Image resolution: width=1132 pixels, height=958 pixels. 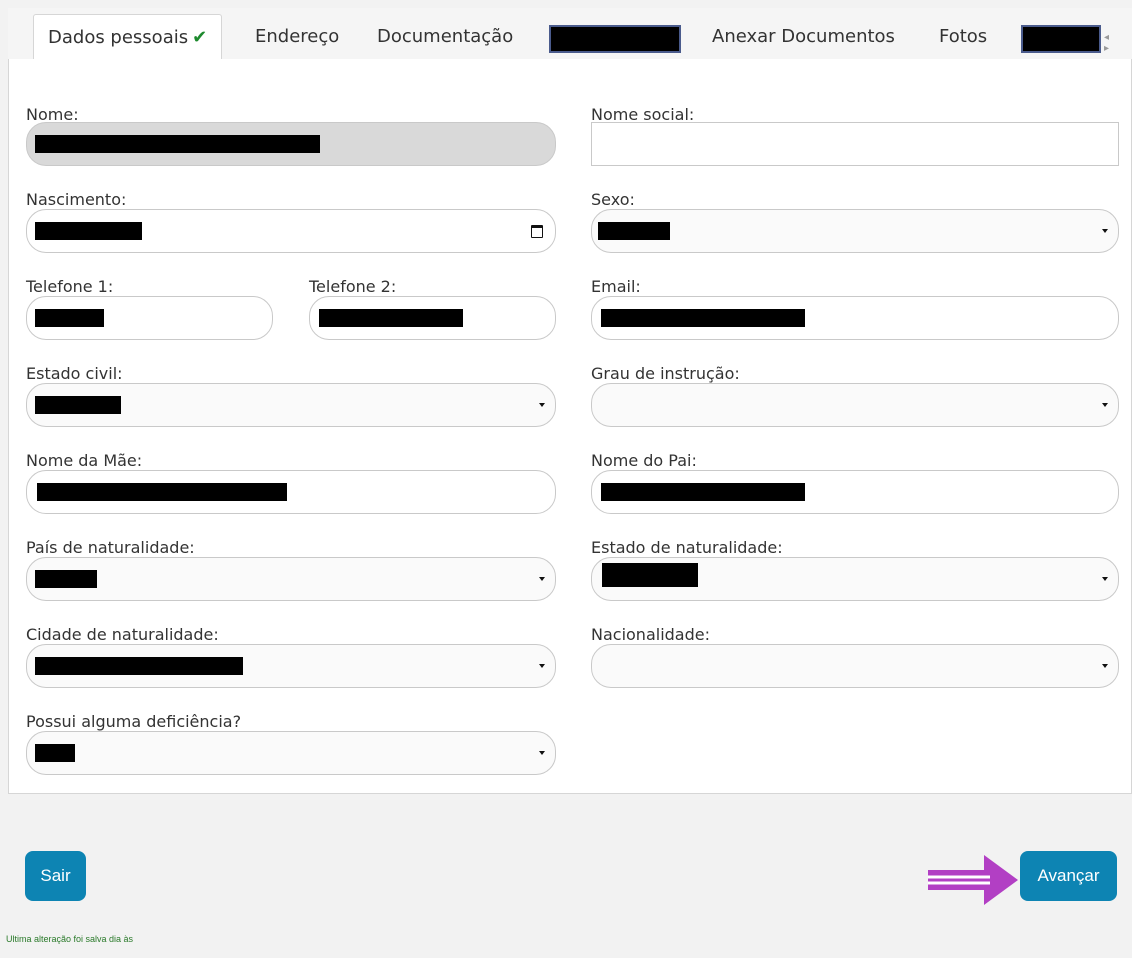 What do you see at coordinates (616, 286) in the screenshot?
I see `email-label: Email:` at bounding box center [616, 286].